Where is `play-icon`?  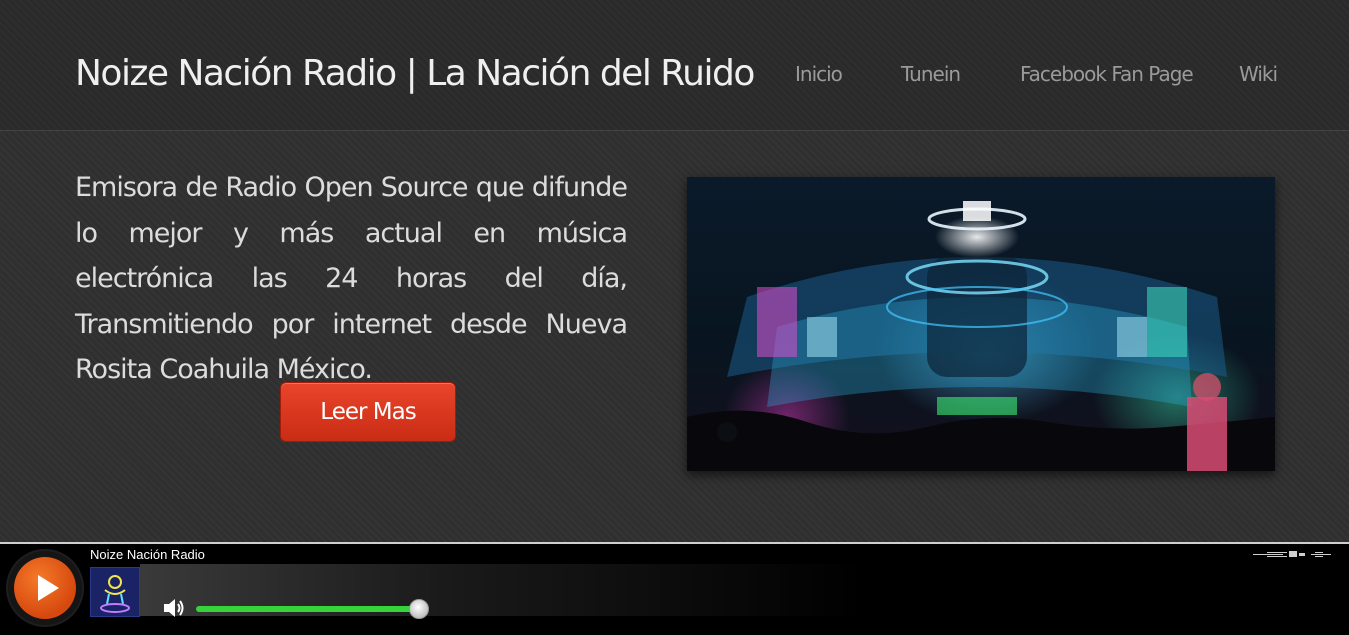 play-icon is located at coordinates (48, 588).